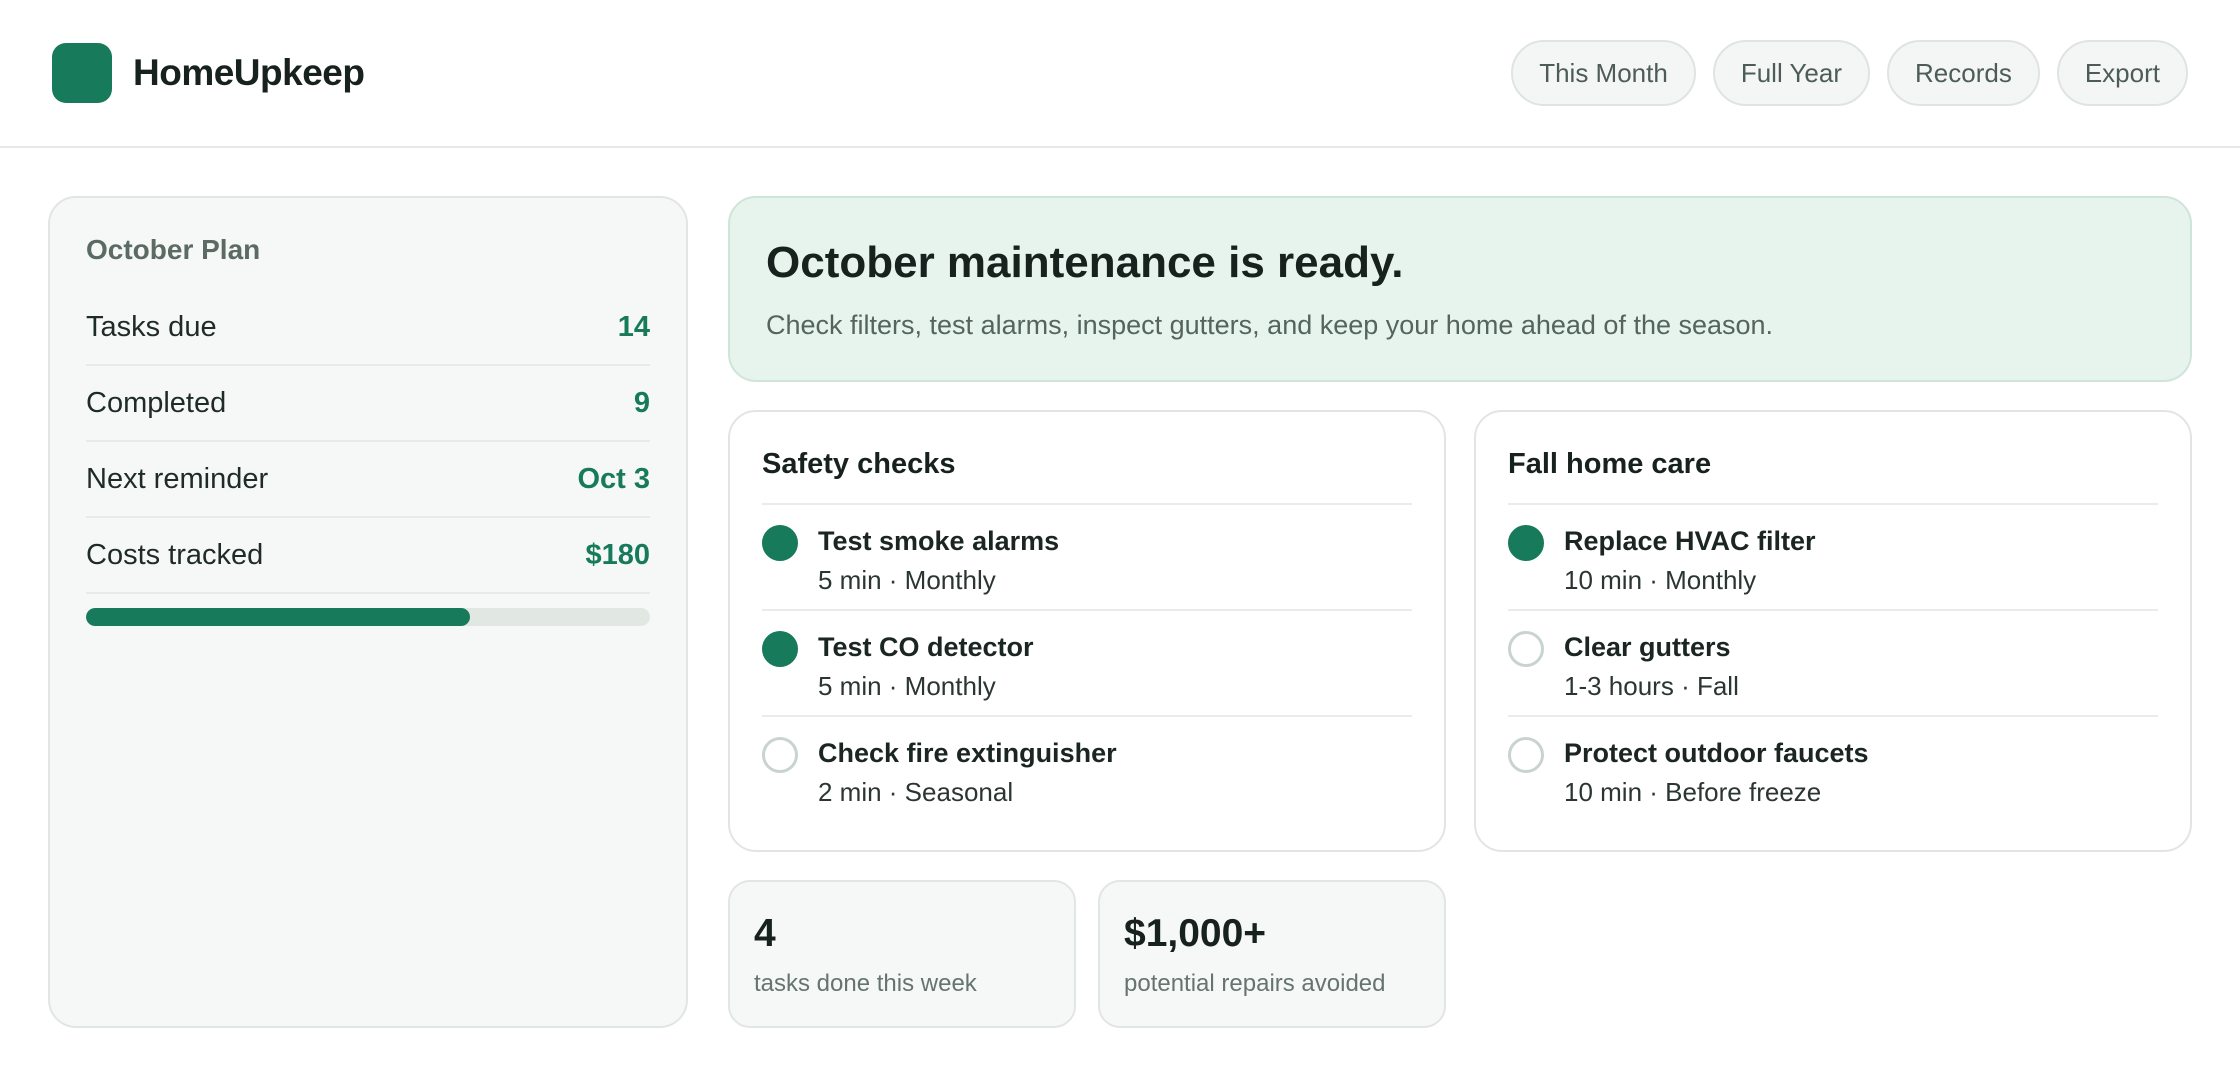  Describe the element at coordinates (1833, 664) in the screenshot. I see `task-item: Clear gutters 1-3 hours · Fall` at that location.